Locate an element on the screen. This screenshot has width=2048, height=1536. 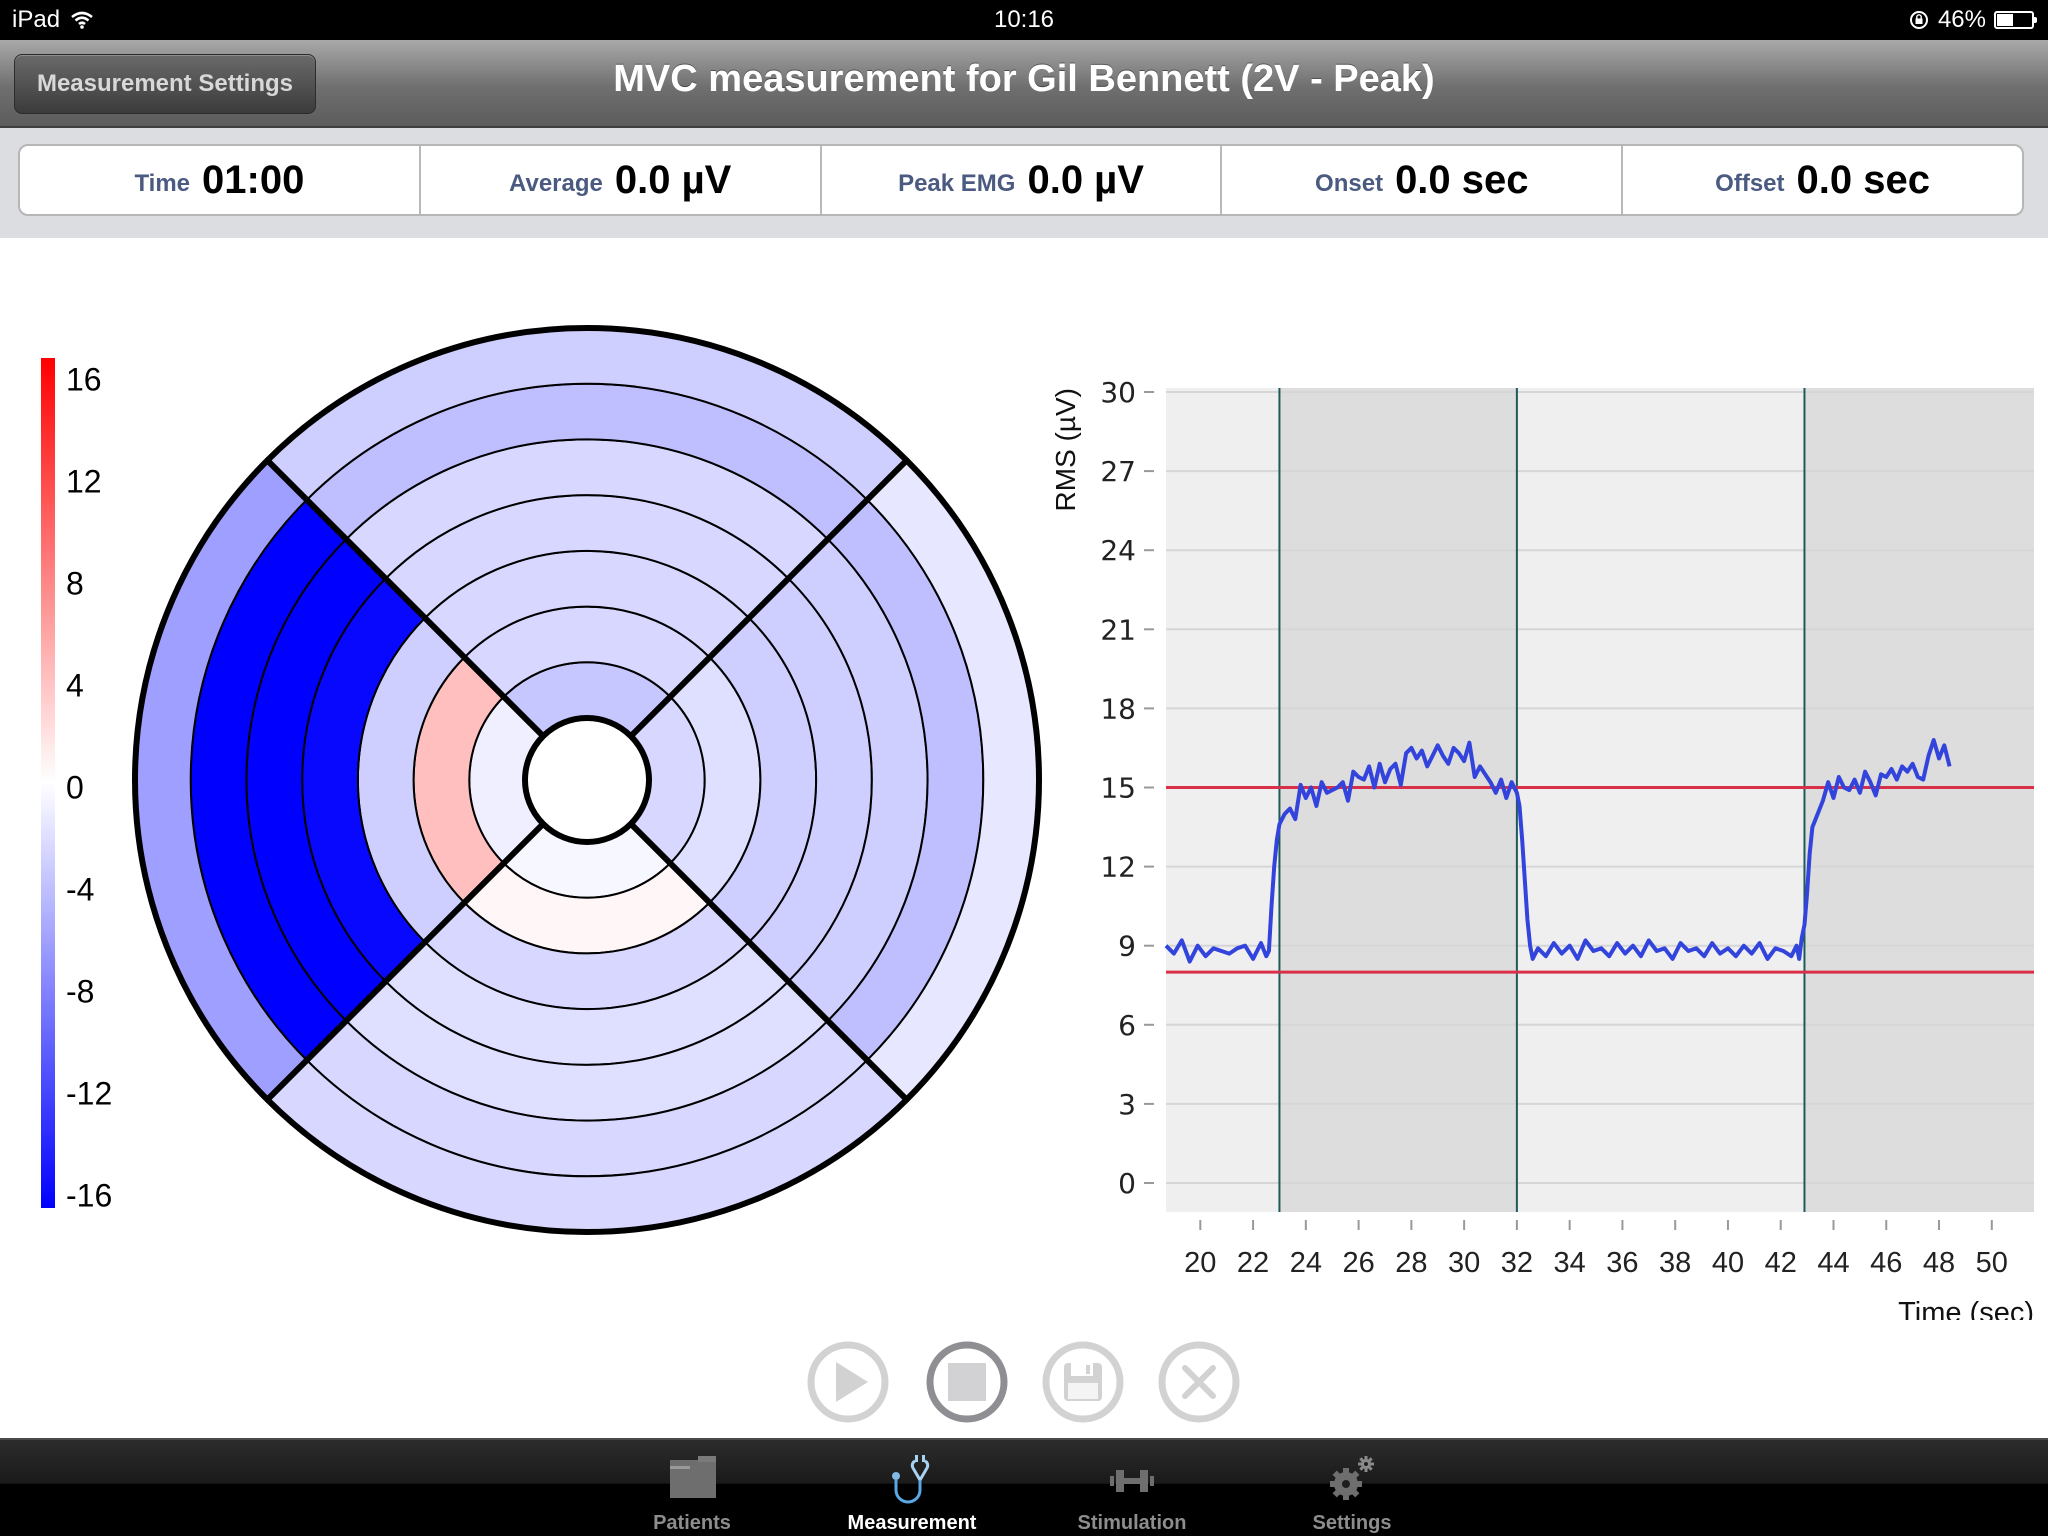
color-scale-tick-label: 12 is located at coordinates (84, 481).